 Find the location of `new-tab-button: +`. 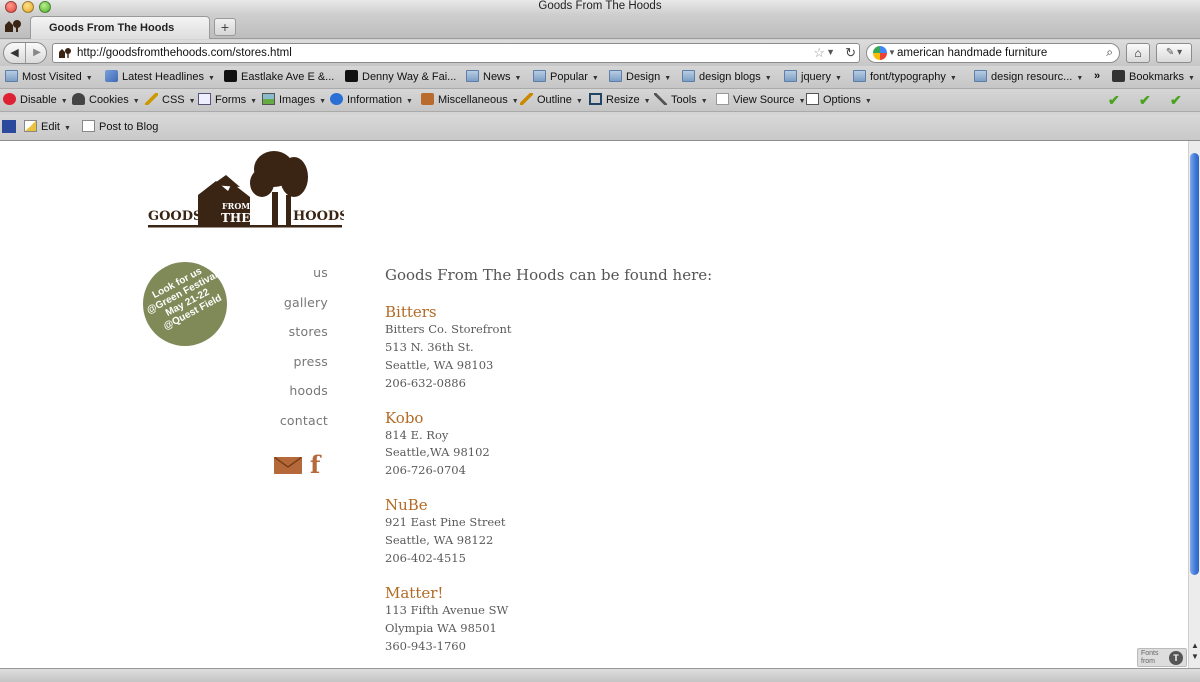

new-tab-button: + is located at coordinates (225, 27).